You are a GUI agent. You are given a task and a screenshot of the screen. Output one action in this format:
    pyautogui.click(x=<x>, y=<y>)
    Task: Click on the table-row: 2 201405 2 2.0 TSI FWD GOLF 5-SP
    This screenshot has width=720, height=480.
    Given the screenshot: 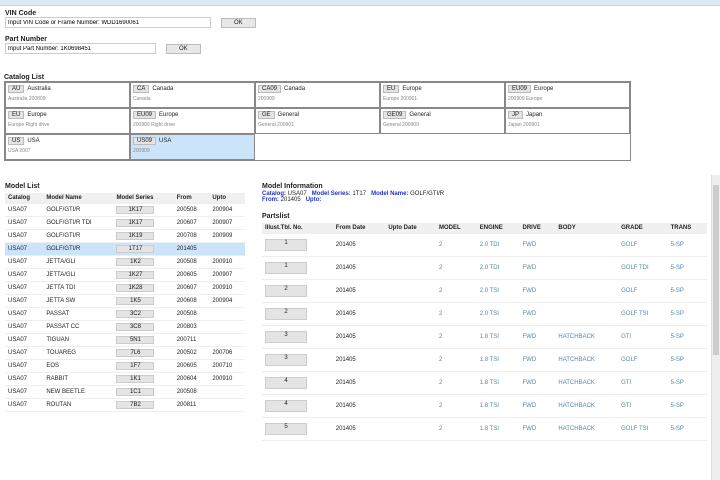 What is the action you would take?
    pyautogui.click(x=484, y=291)
    